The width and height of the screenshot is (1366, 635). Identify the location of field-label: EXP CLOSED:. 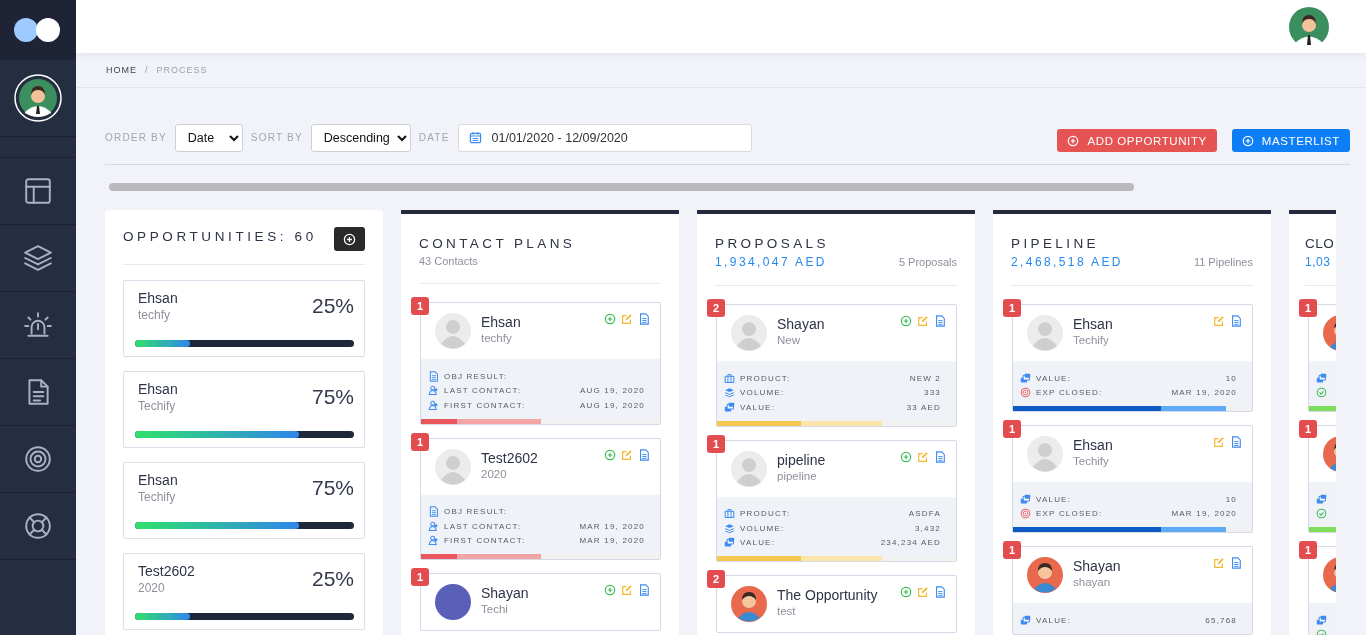
(1070, 393).